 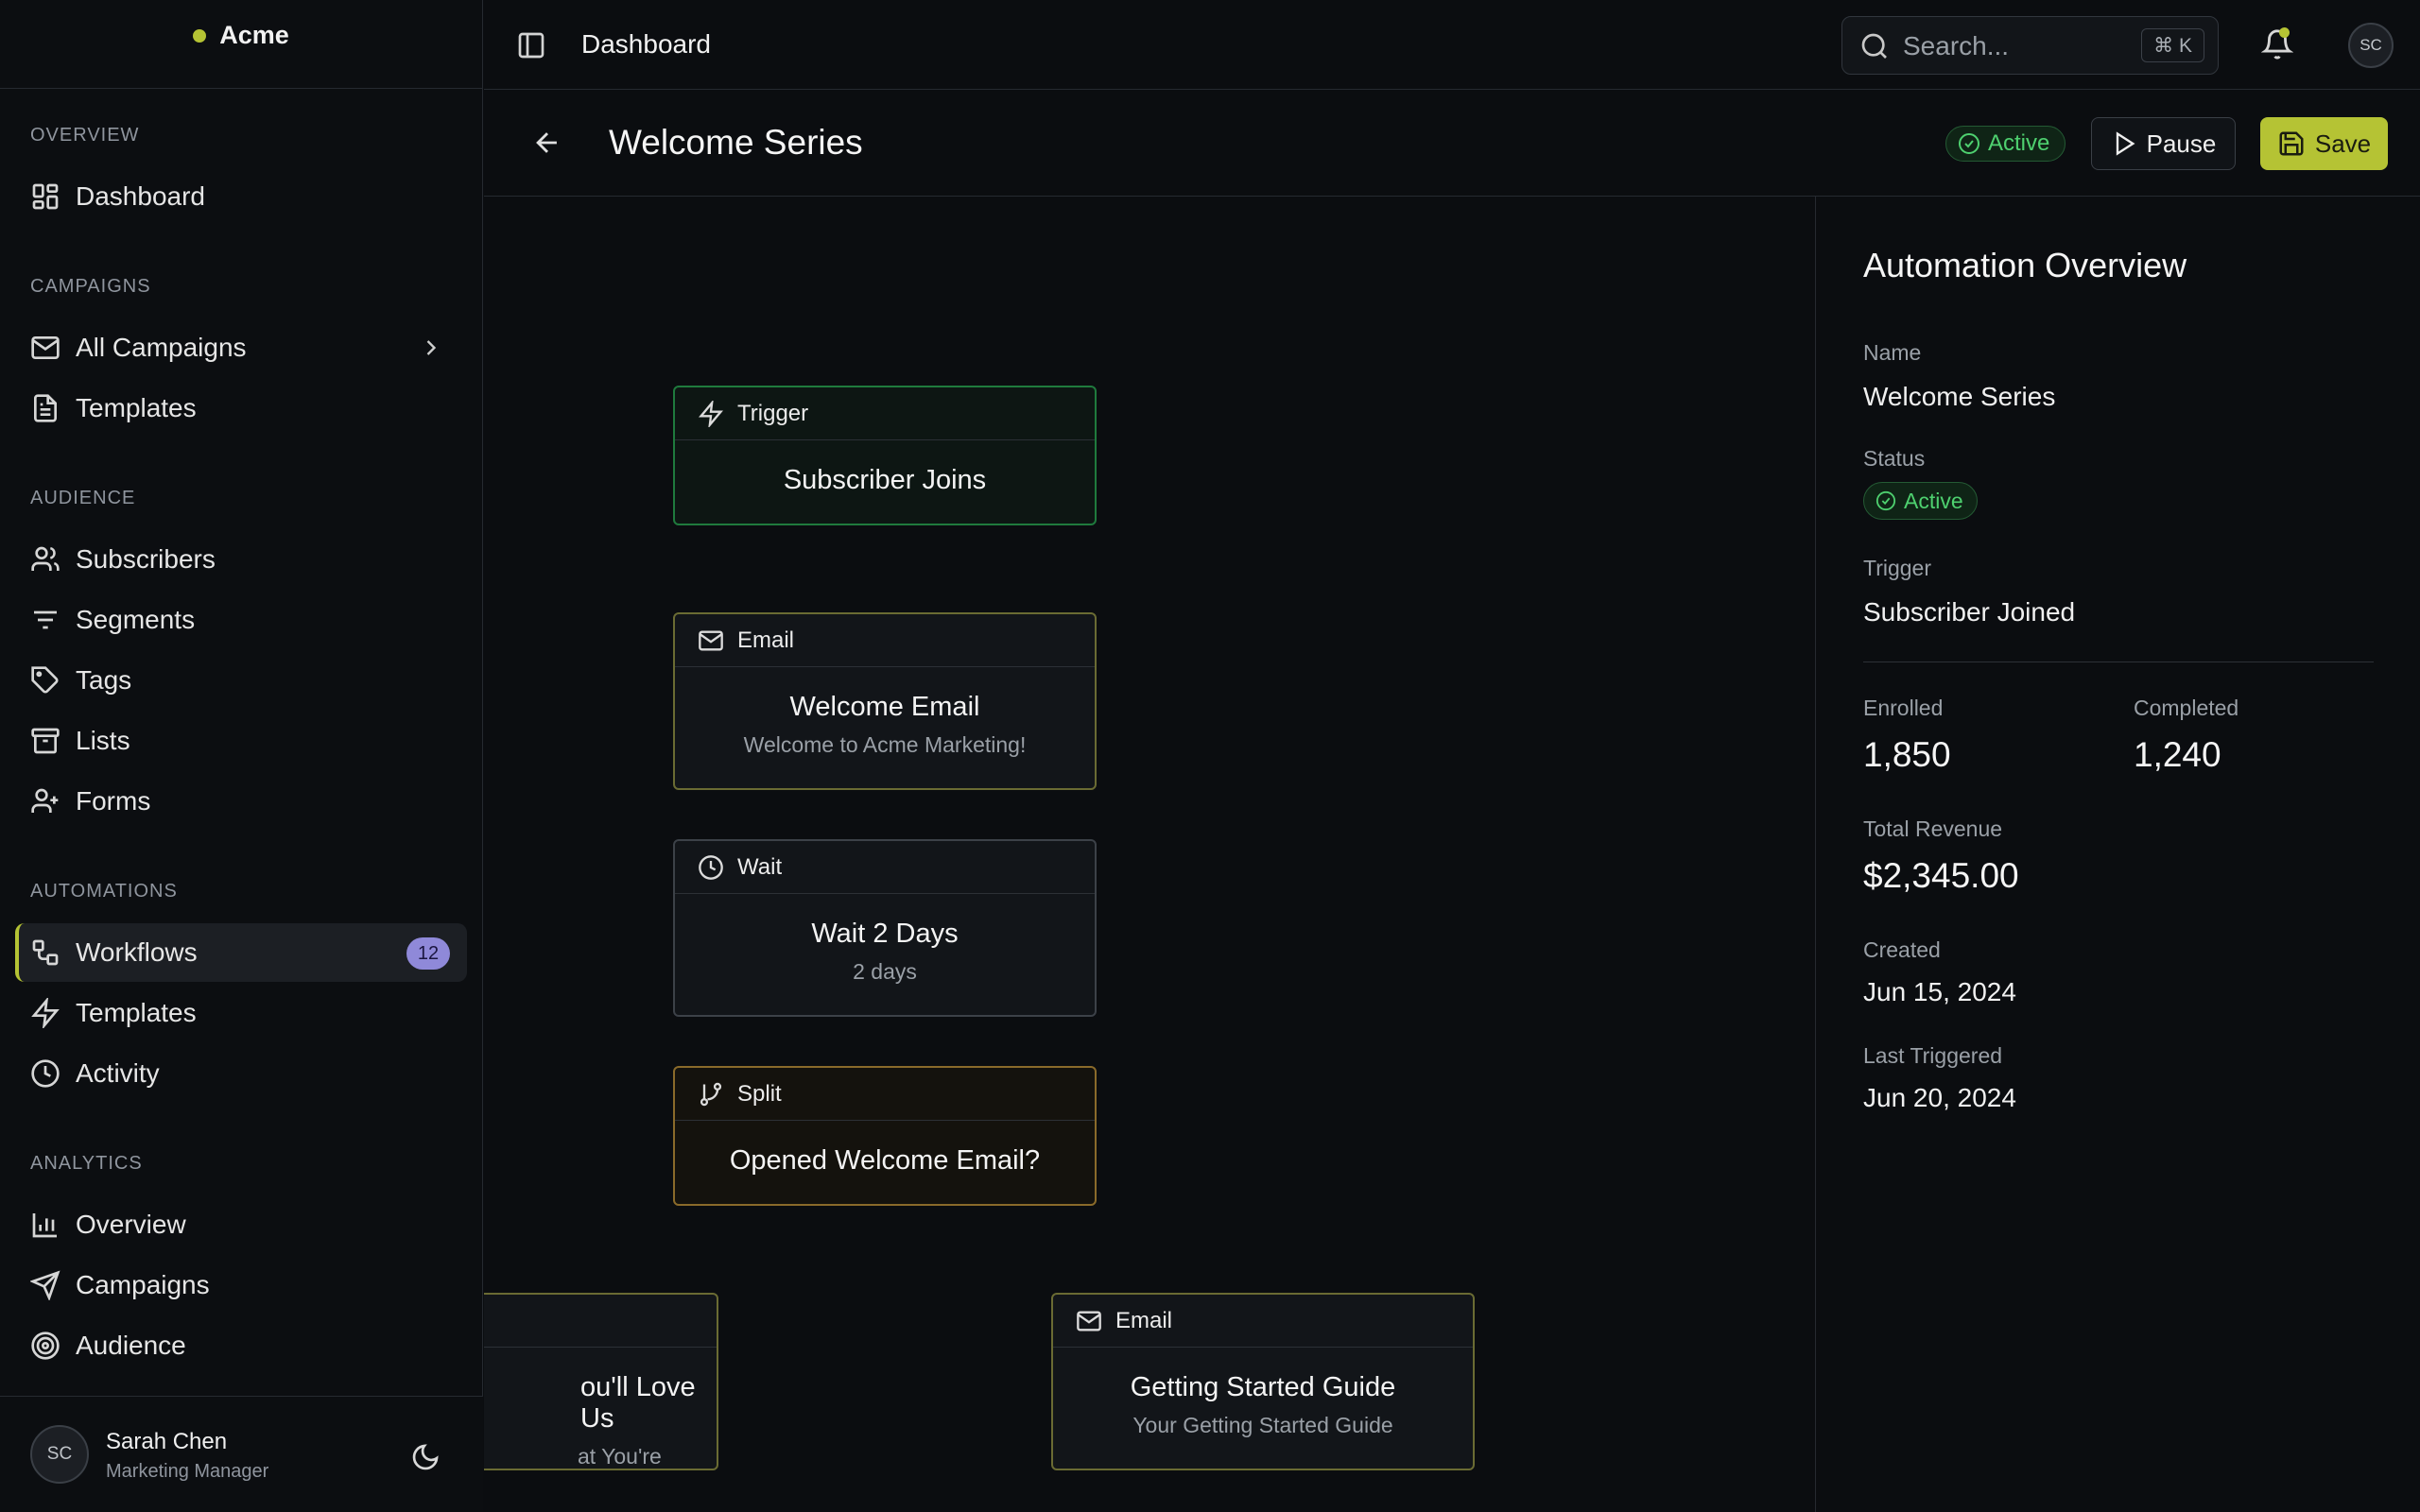 What do you see at coordinates (241, 741) in the screenshot?
I see `sidebar-item-lists: Lists` at bounding box center [241, 741].